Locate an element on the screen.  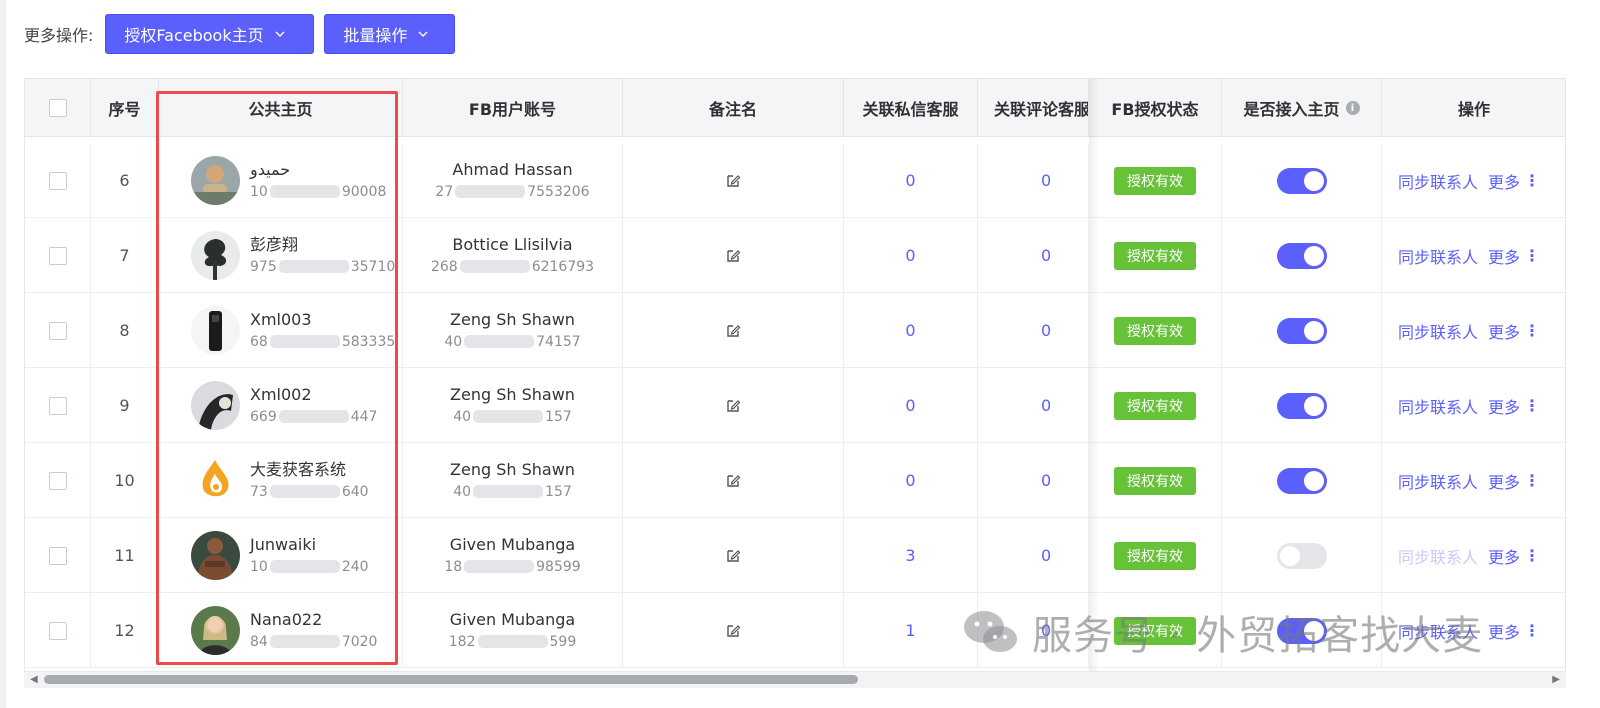
auth-status-cell: 授权有效 is located at coordinates (1155, 255).